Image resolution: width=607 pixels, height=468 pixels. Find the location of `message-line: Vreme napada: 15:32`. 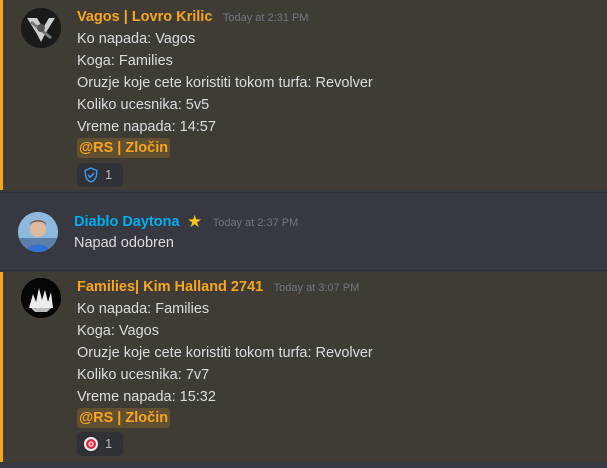

message-line: Vreme napada: 15:32 is located at coordinates (146, 397).